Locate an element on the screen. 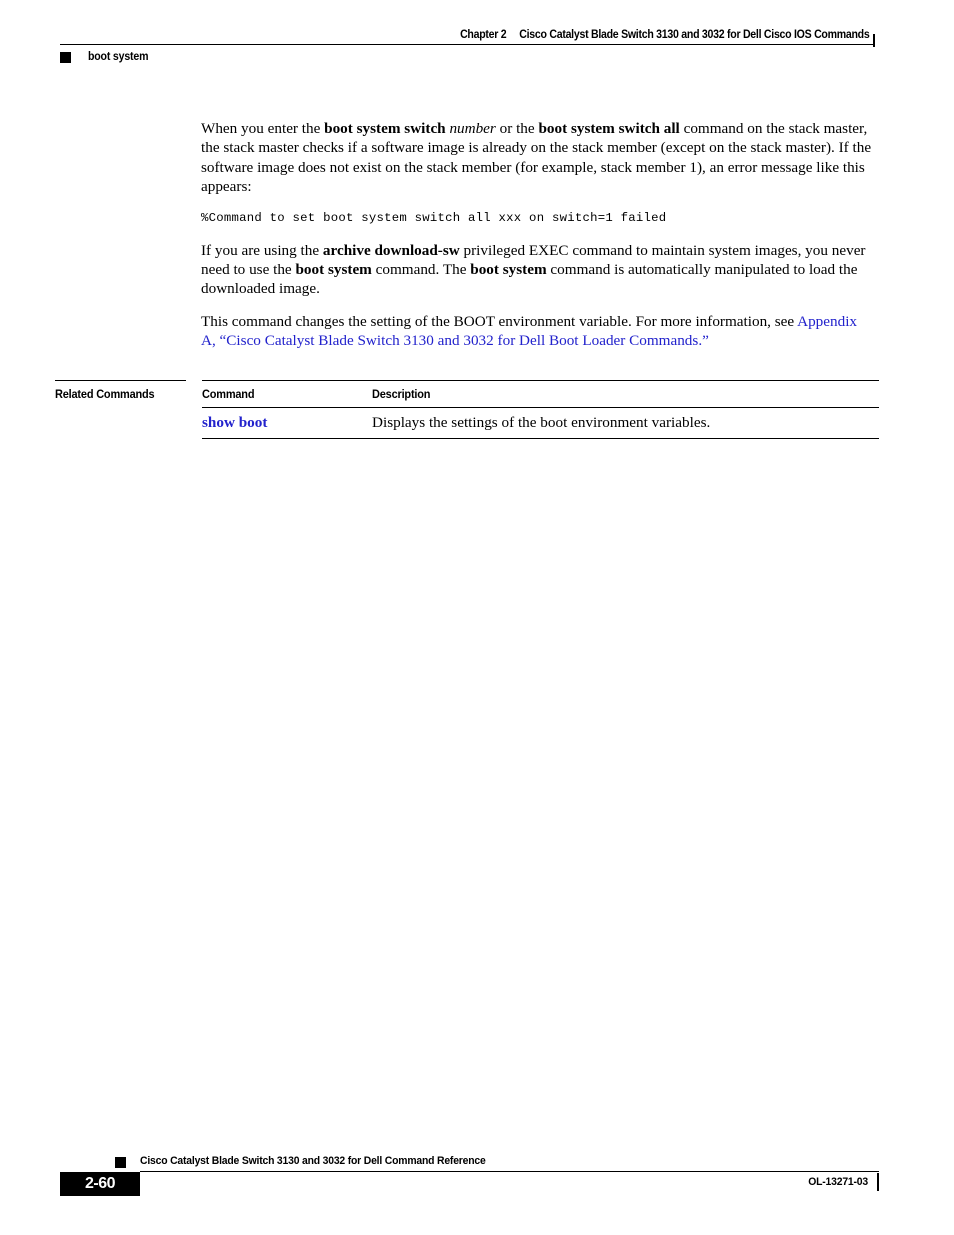 The height and width of the screenshot is (1235, 954). para2-seg1: If you are using the is located at coordinates (262, 250).